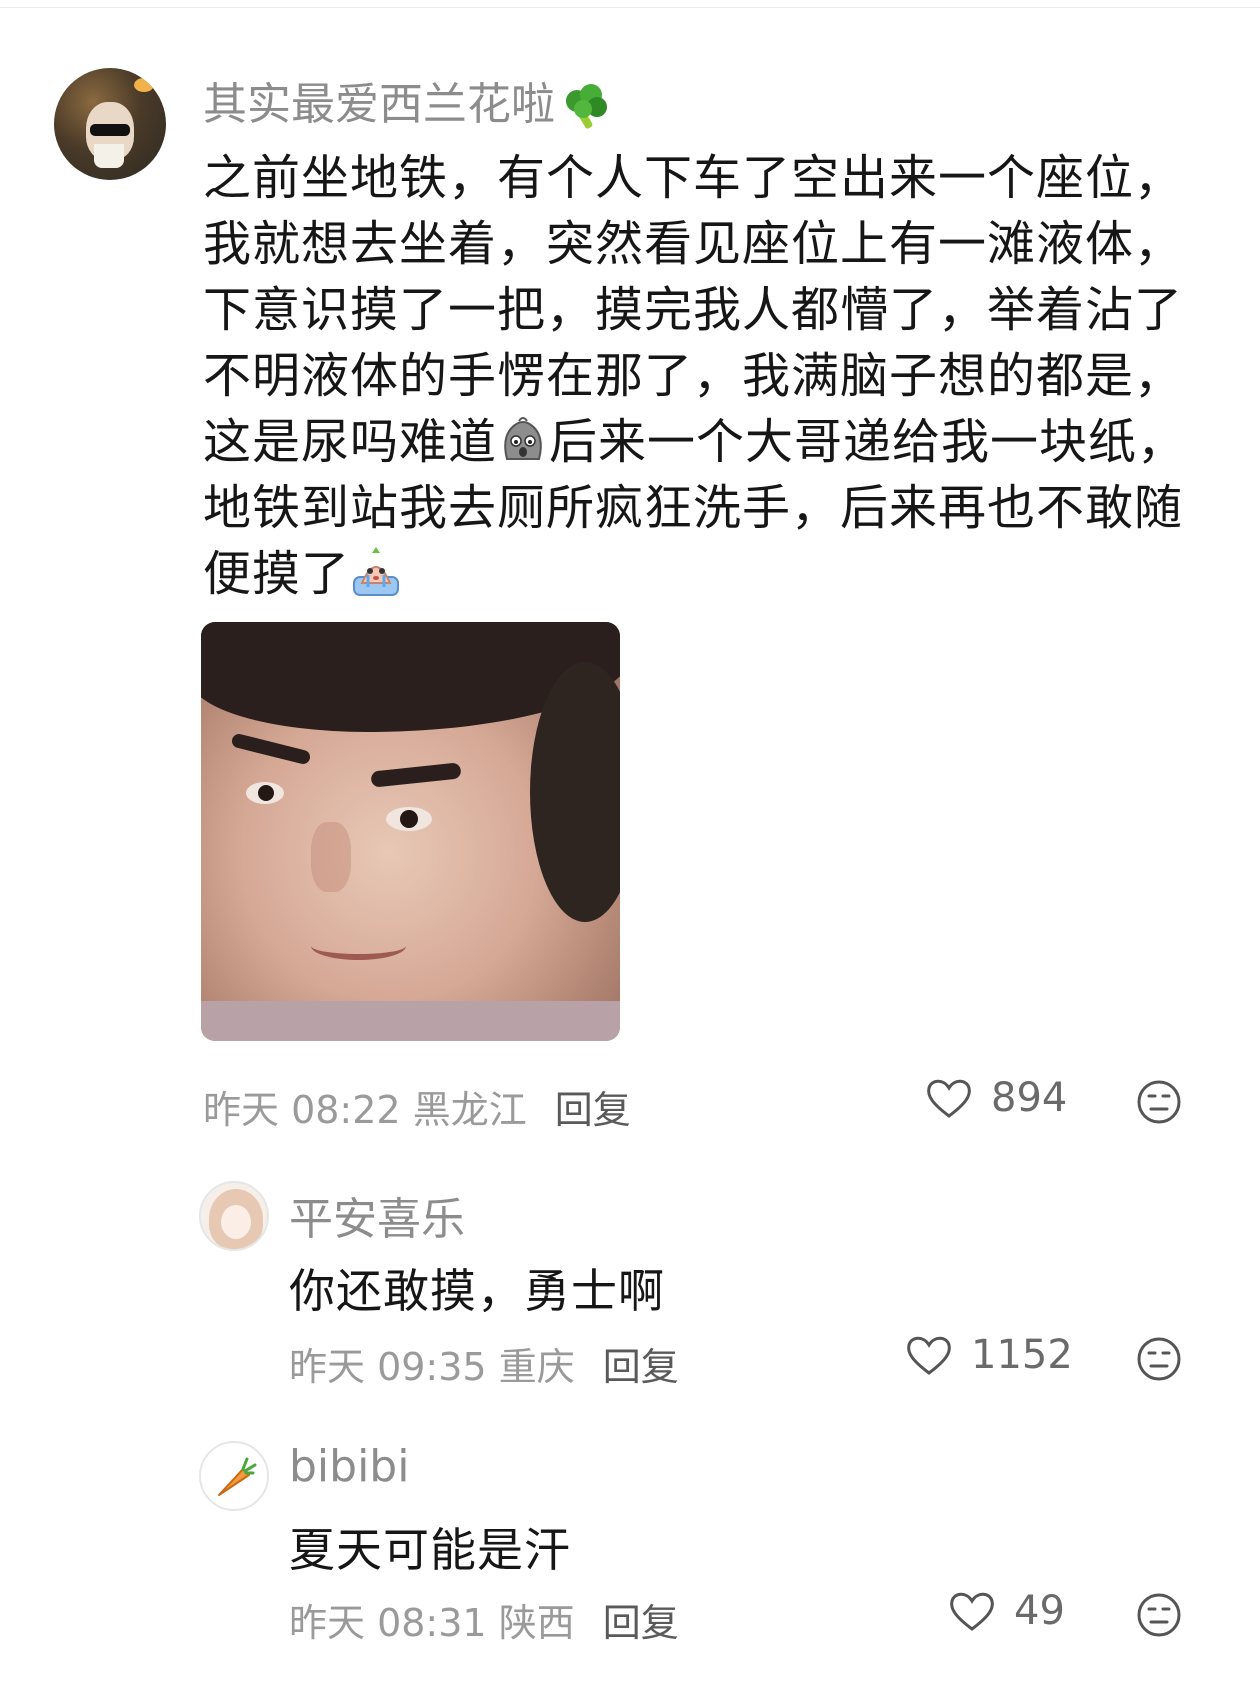  Describe the element at coordinates (379, 104) in the screenshot. I see `main-username-text: 其实最爱西兰花啦` at that location.